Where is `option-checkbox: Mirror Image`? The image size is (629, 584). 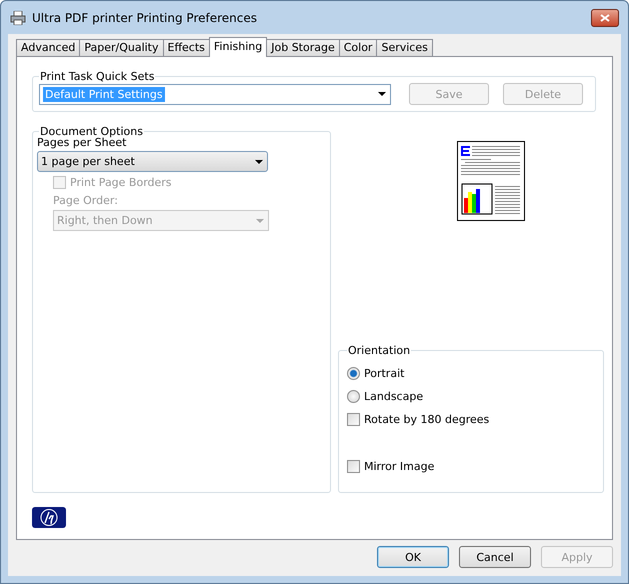 option-checkbox: Mirror Image is located at coordinates (471, 466).